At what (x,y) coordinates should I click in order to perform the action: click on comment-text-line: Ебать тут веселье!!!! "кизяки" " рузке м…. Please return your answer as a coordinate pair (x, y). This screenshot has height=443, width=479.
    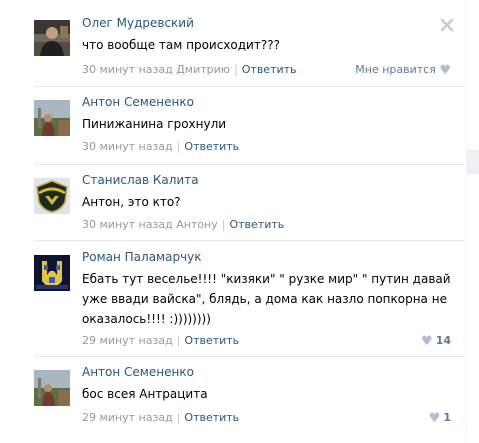
    Looking at the image, I should click on (266, 279).